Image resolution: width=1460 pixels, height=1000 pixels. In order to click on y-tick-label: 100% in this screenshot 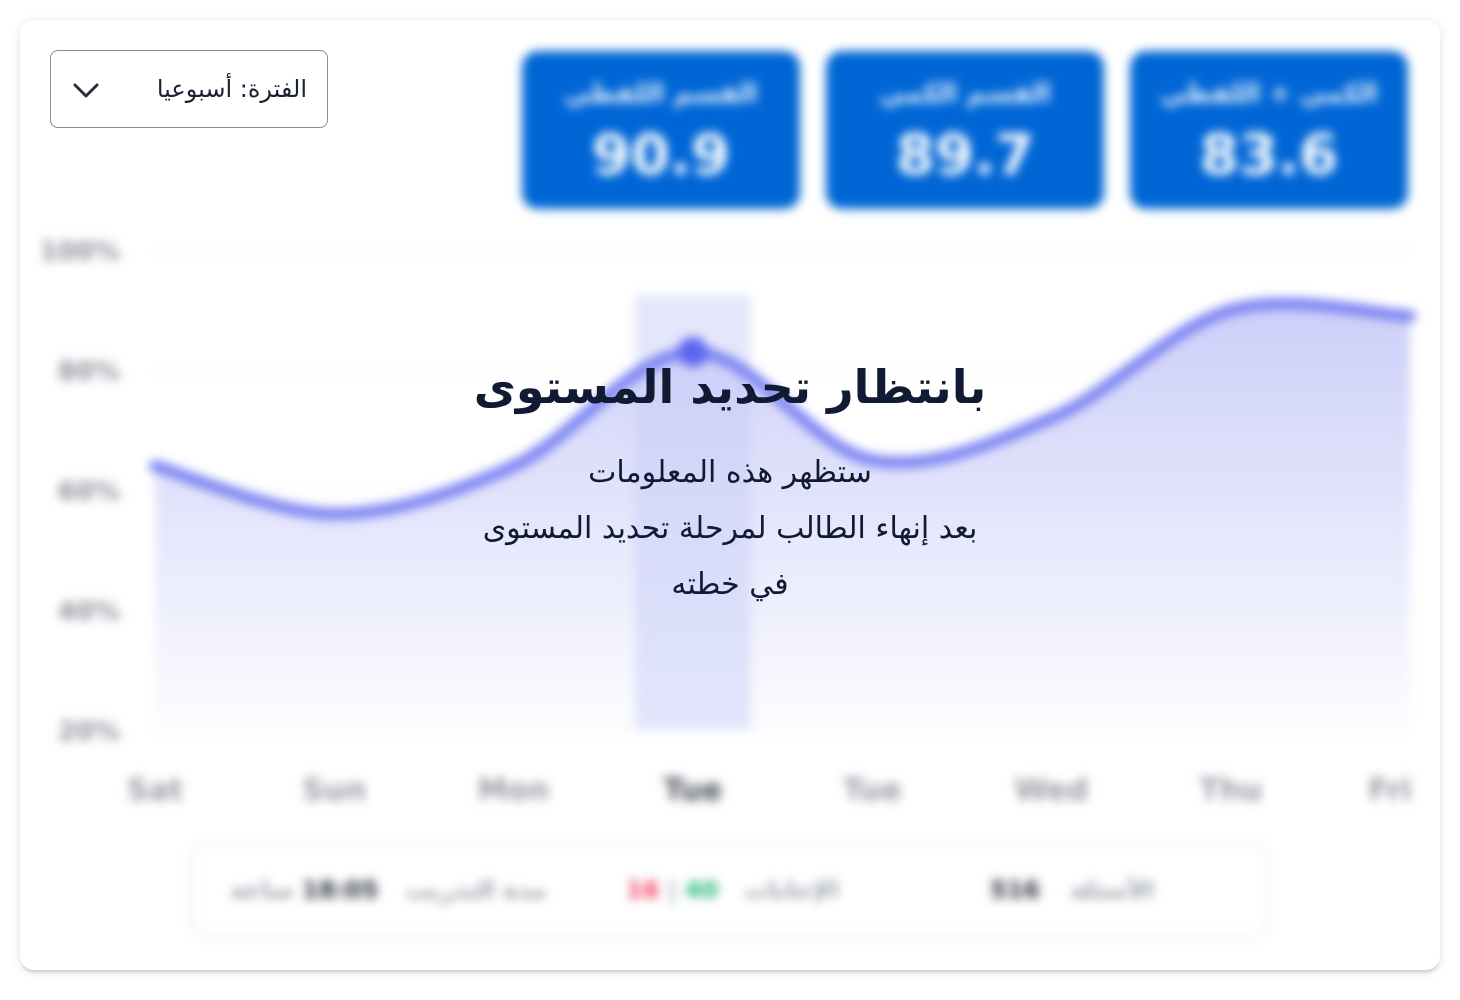, I will do `click(80, 252)`.